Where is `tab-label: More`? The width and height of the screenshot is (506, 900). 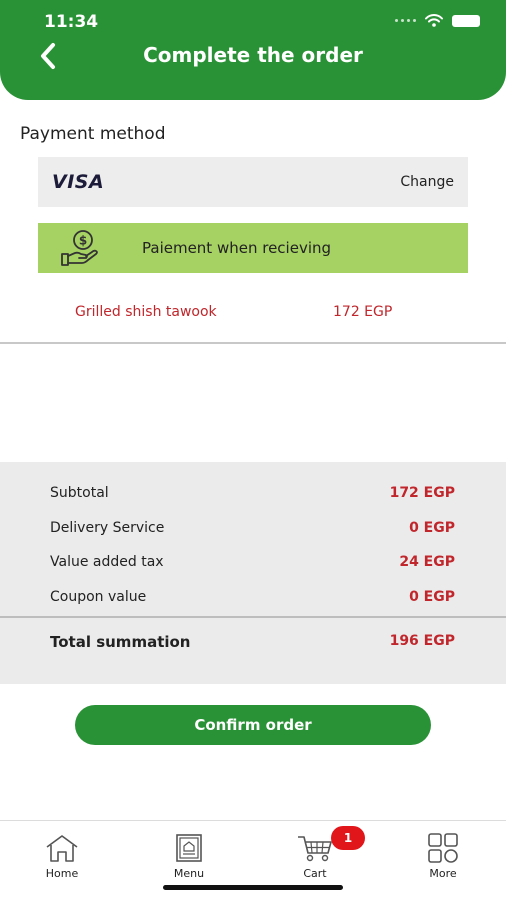
tab-label: More is located at coordinates (443, 873).